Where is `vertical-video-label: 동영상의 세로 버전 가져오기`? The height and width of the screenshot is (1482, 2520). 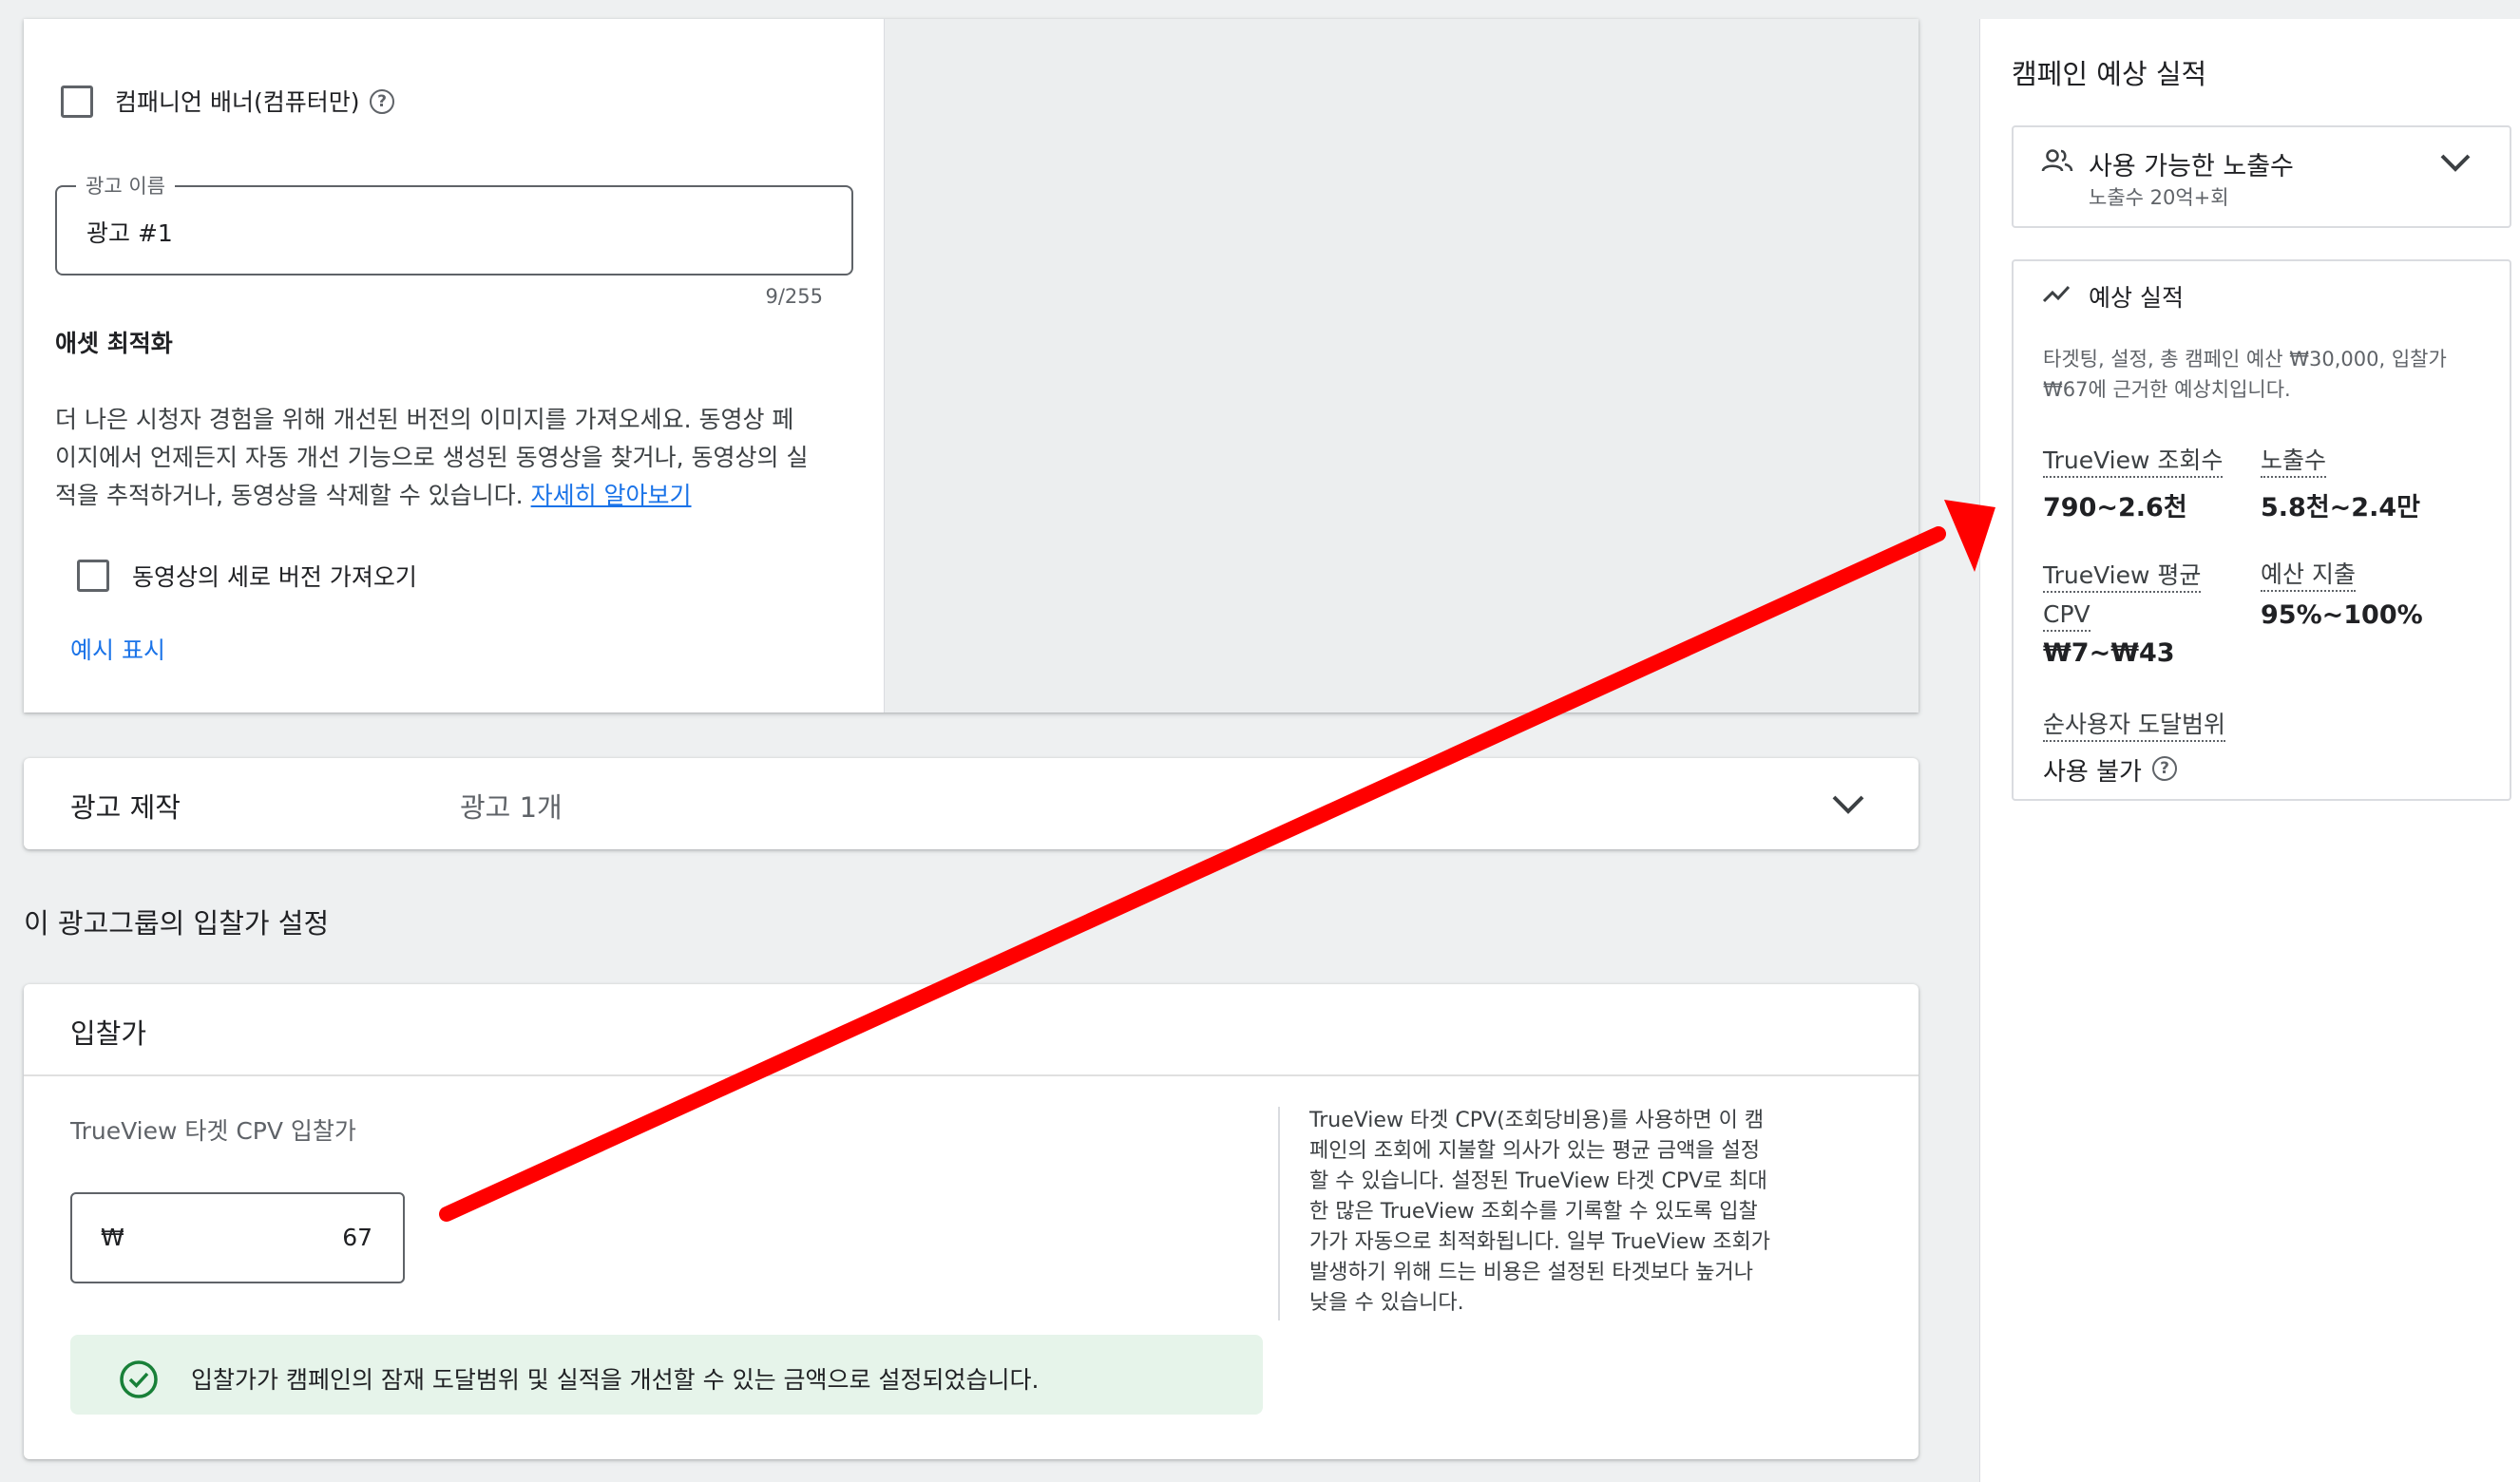
vertical-video-label: 동영상의 세로 버전 가져오기 is located at coordinates (274, 577).